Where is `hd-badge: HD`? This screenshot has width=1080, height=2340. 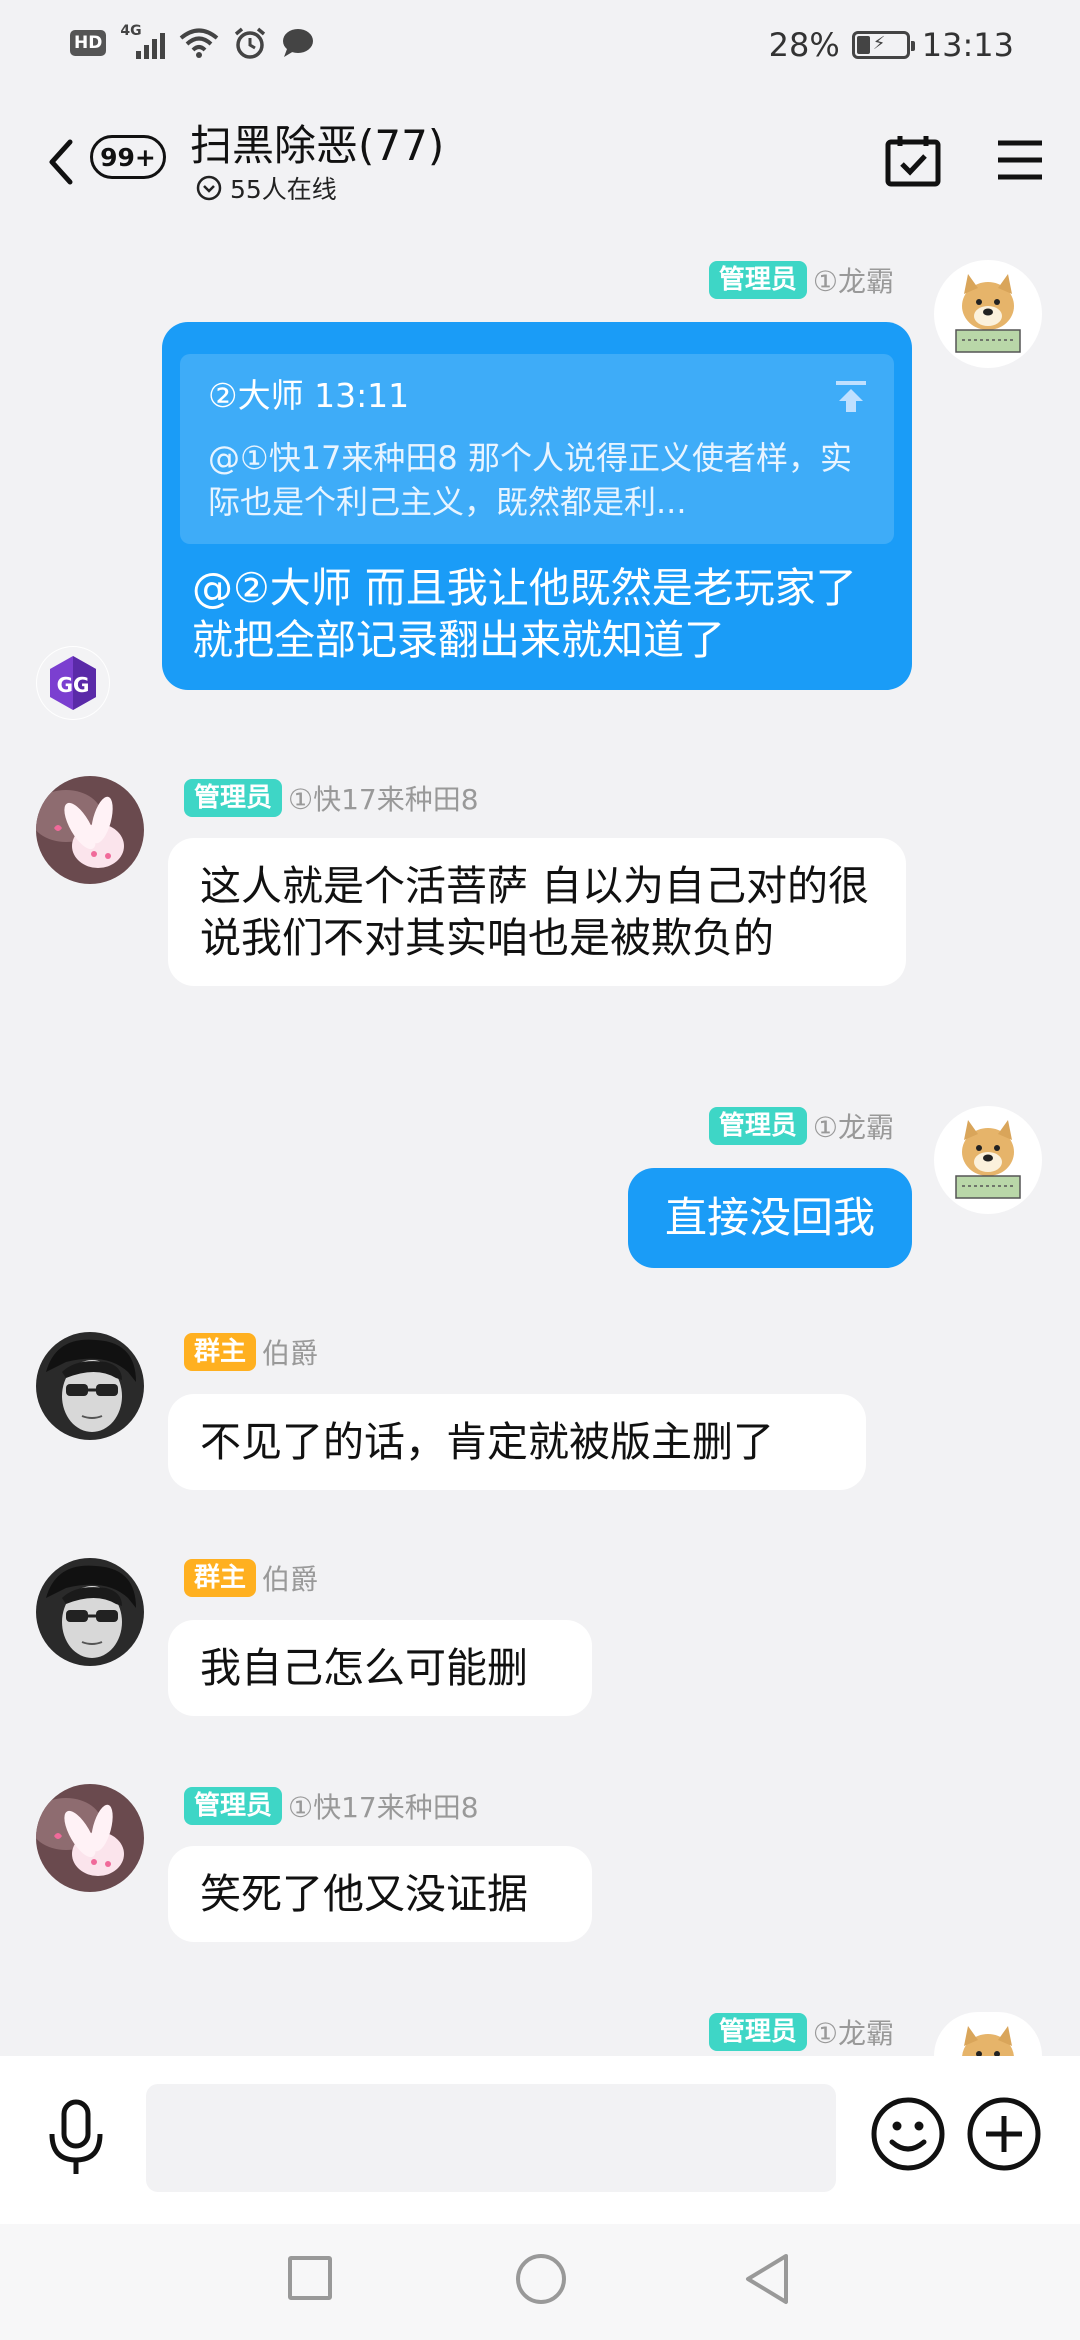 hd-badge: HD is located at coordinates (88, 43).